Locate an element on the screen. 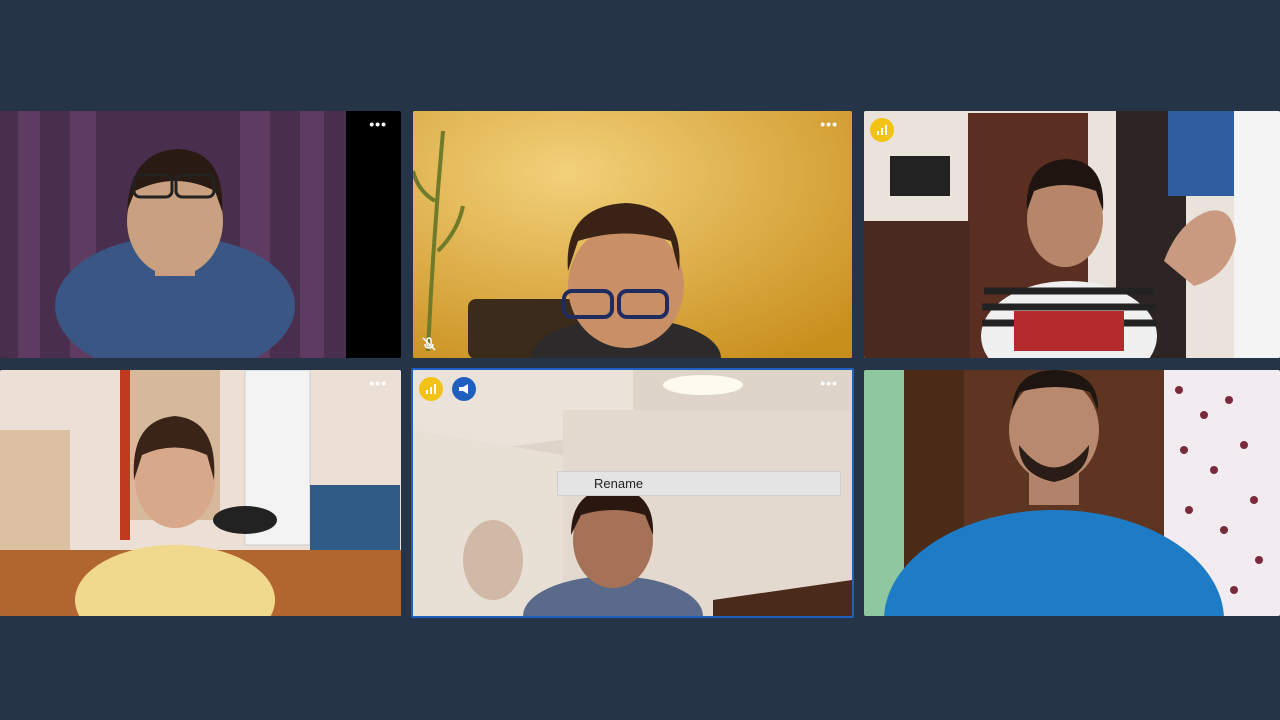 The width and height of the screenshot is (1280, 720). video-tile-1: ••• is located at coordinates (200, 234).